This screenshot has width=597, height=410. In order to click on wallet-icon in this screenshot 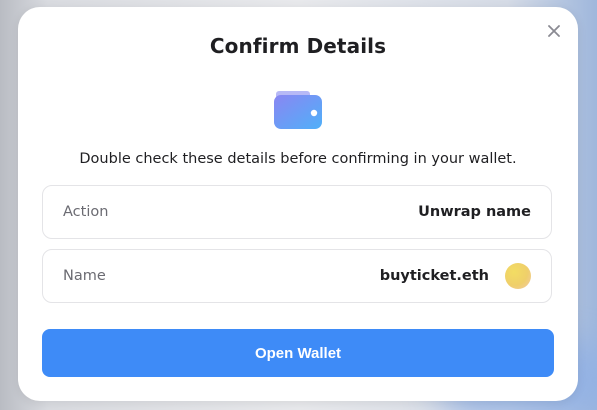, I will do `click(298, 110)`.